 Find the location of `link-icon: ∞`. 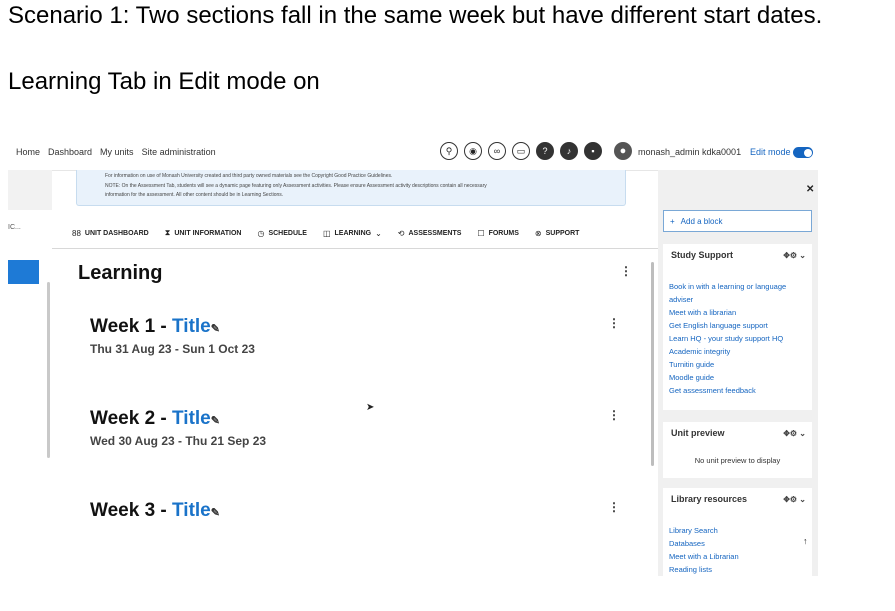

link-icon: ∞ is located at coordinates (497, 151).